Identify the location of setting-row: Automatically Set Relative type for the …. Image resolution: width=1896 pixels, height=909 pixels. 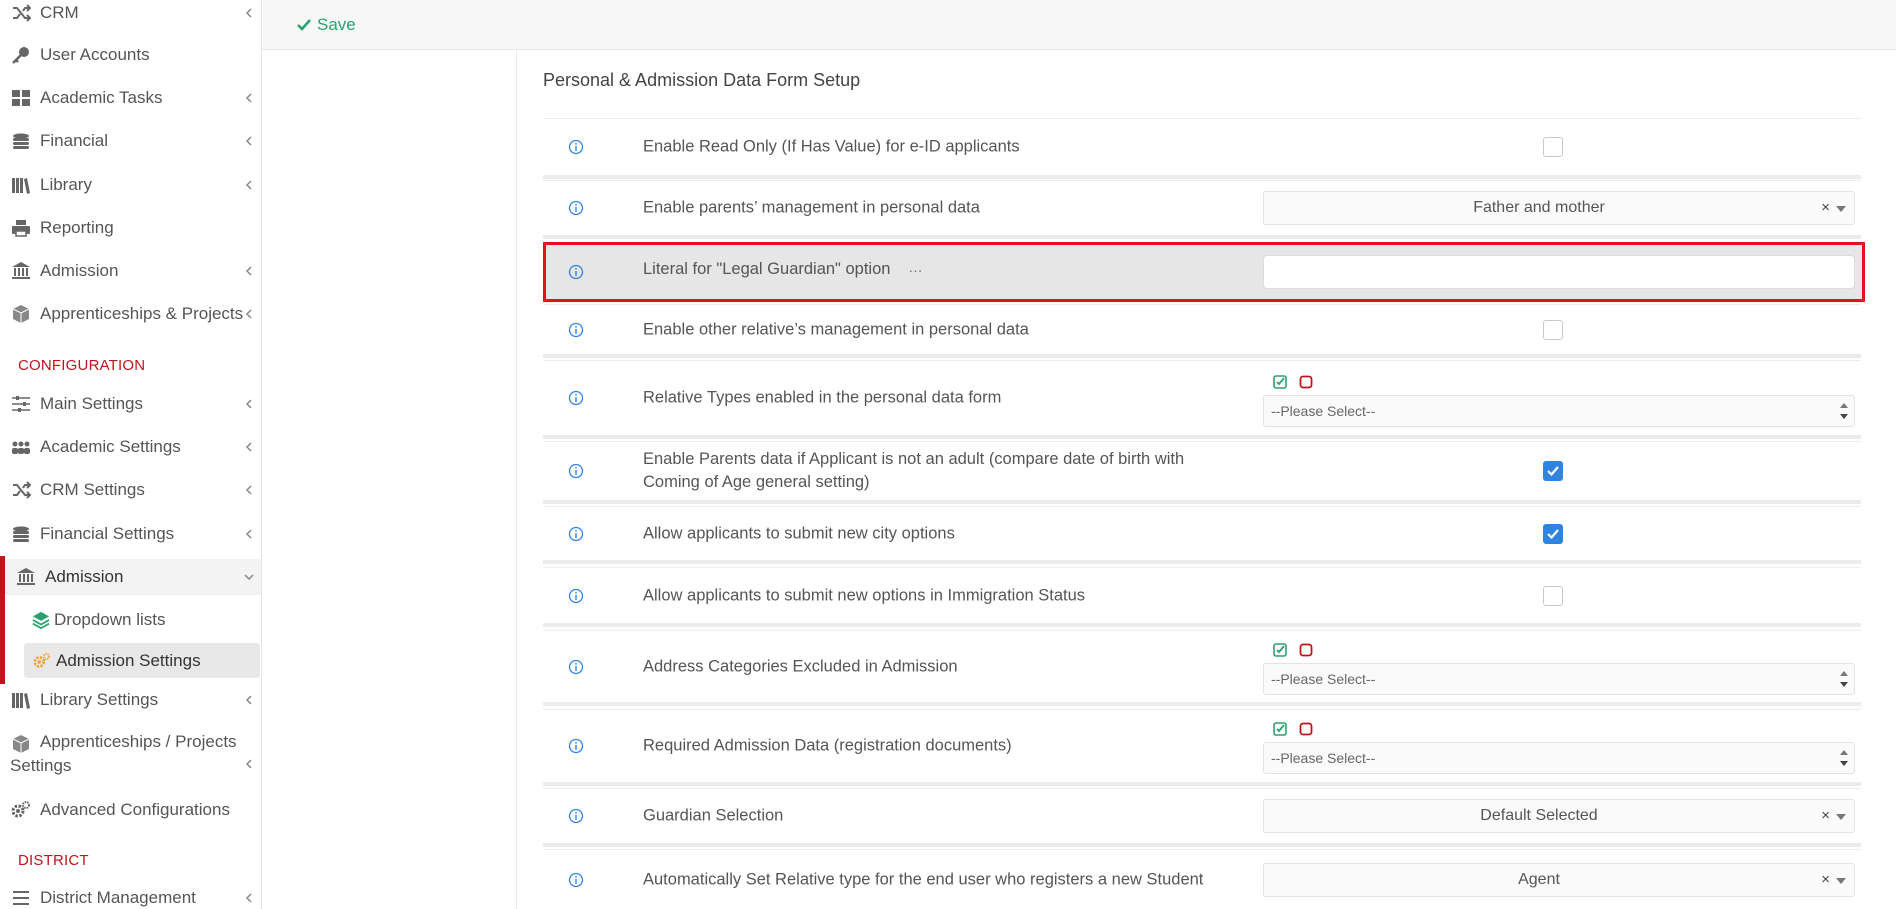
(1202, 879).